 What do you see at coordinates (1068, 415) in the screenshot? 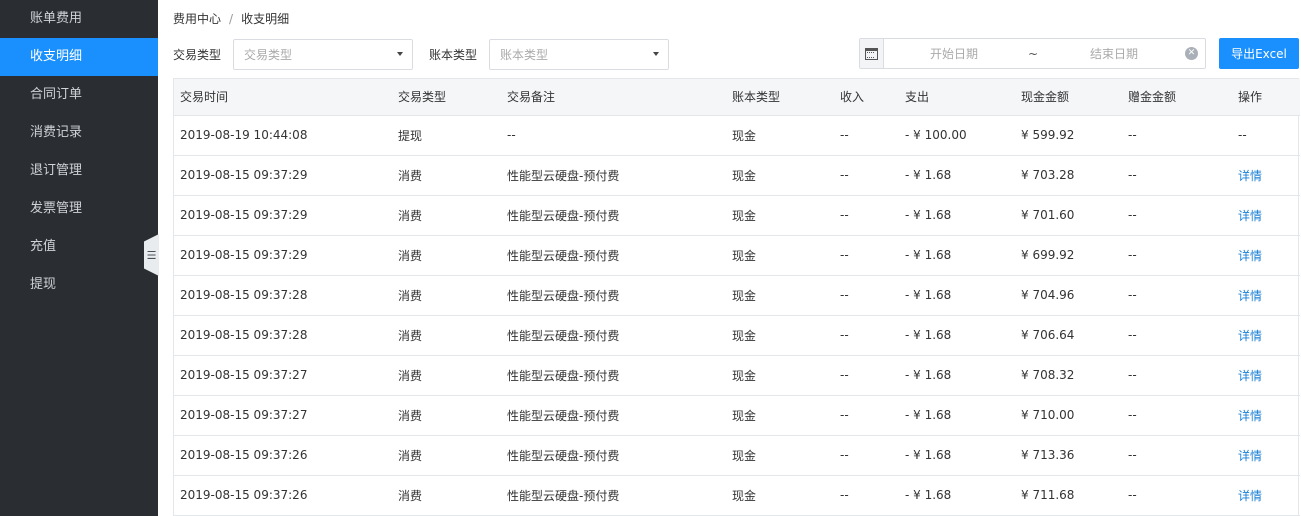
I see `cash-amount-cell: ¥ 710.00` at bounding box center [1068, 415].